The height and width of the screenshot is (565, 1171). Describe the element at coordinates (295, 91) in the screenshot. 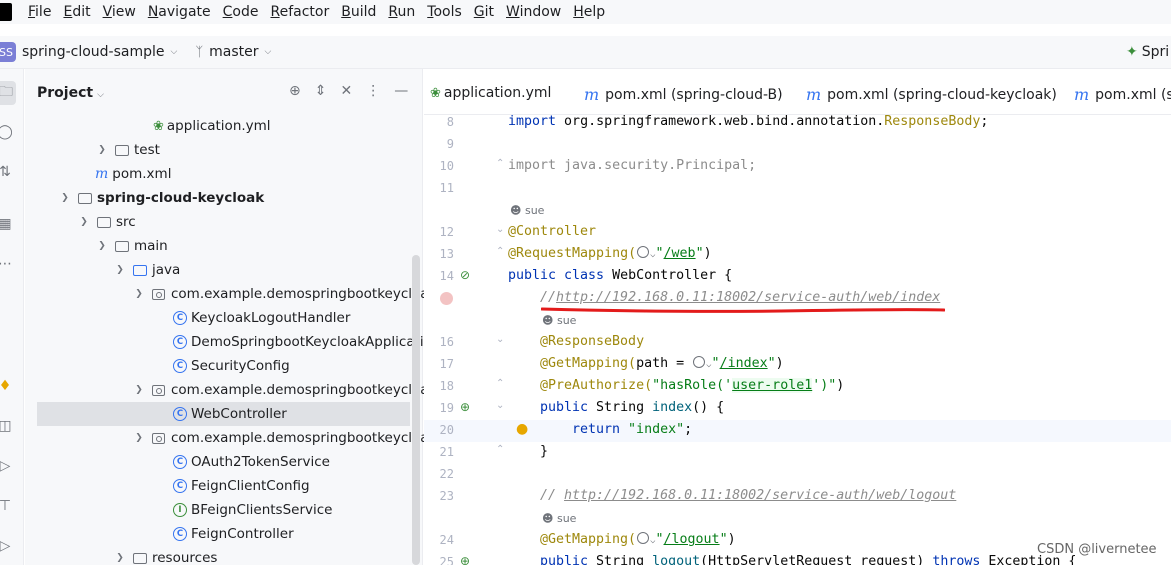

I see `locate-icon: ⊕` at that location.